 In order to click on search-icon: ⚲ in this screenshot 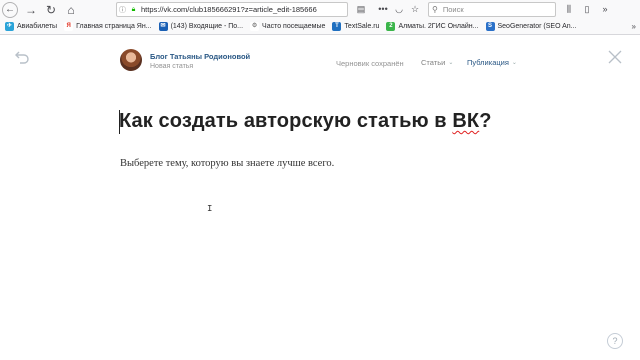, I will do `click(435, 9)`.